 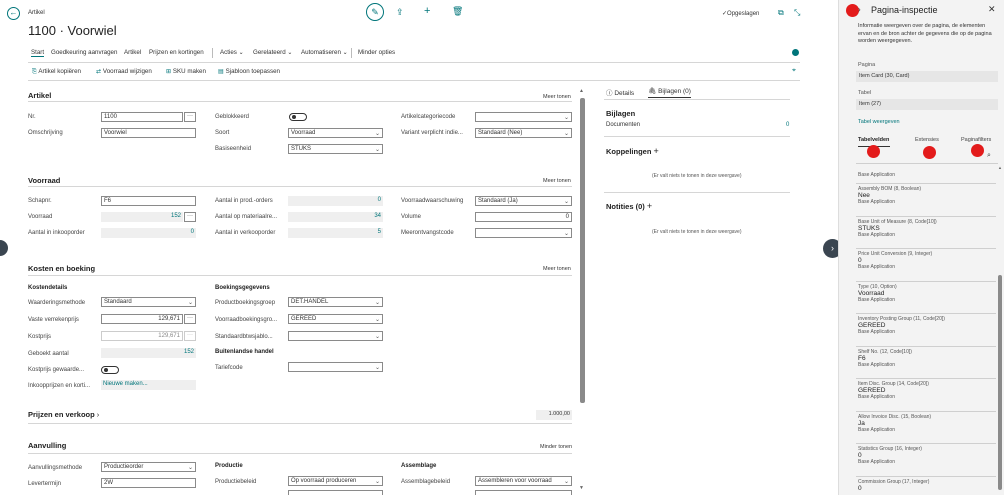 I want to click on show-less-aanvulling: Minder tonen, so click(x=556, y=447).